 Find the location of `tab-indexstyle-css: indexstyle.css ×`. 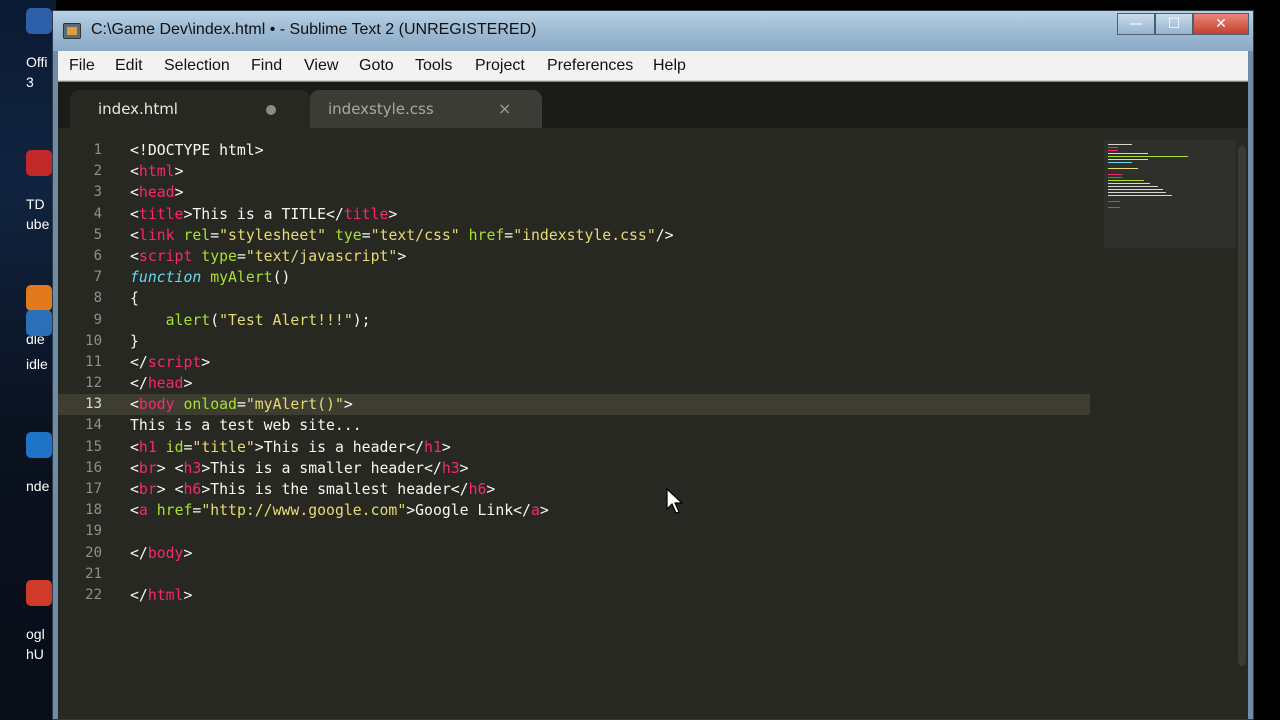

tab-indexstyle-css: indexstyle.css × is located at coordinates (426, 109).